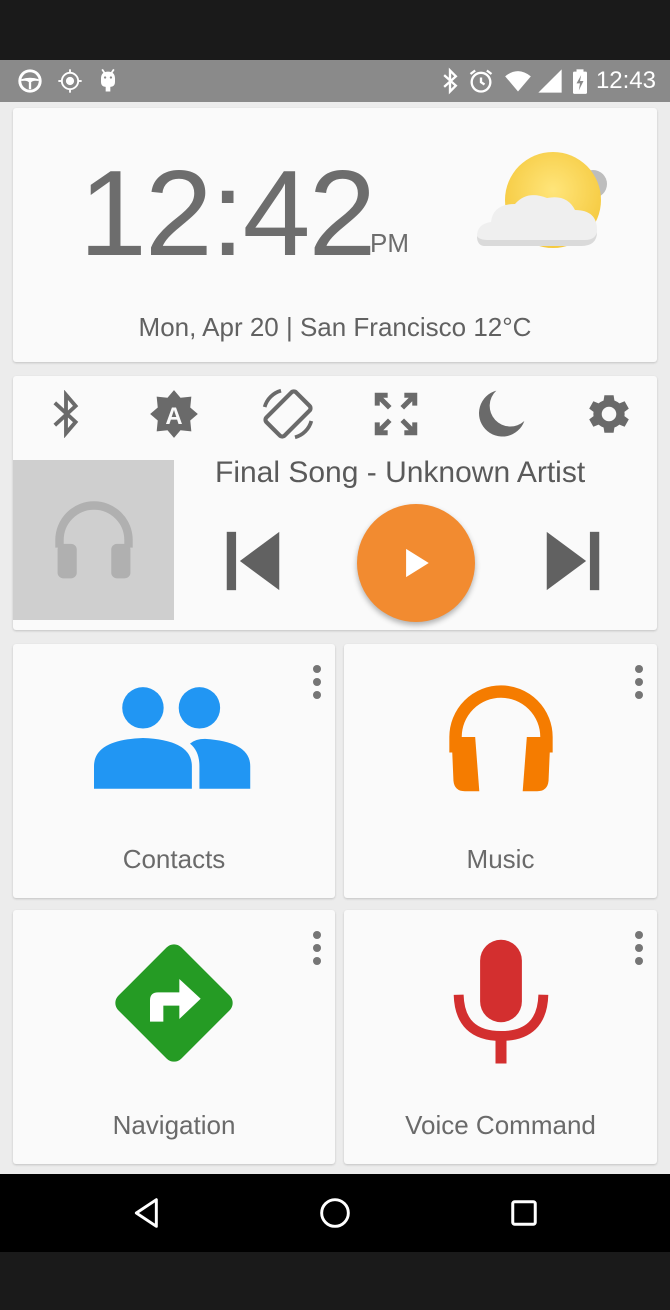  I want to click on previous-track-button, so click(253, 561).